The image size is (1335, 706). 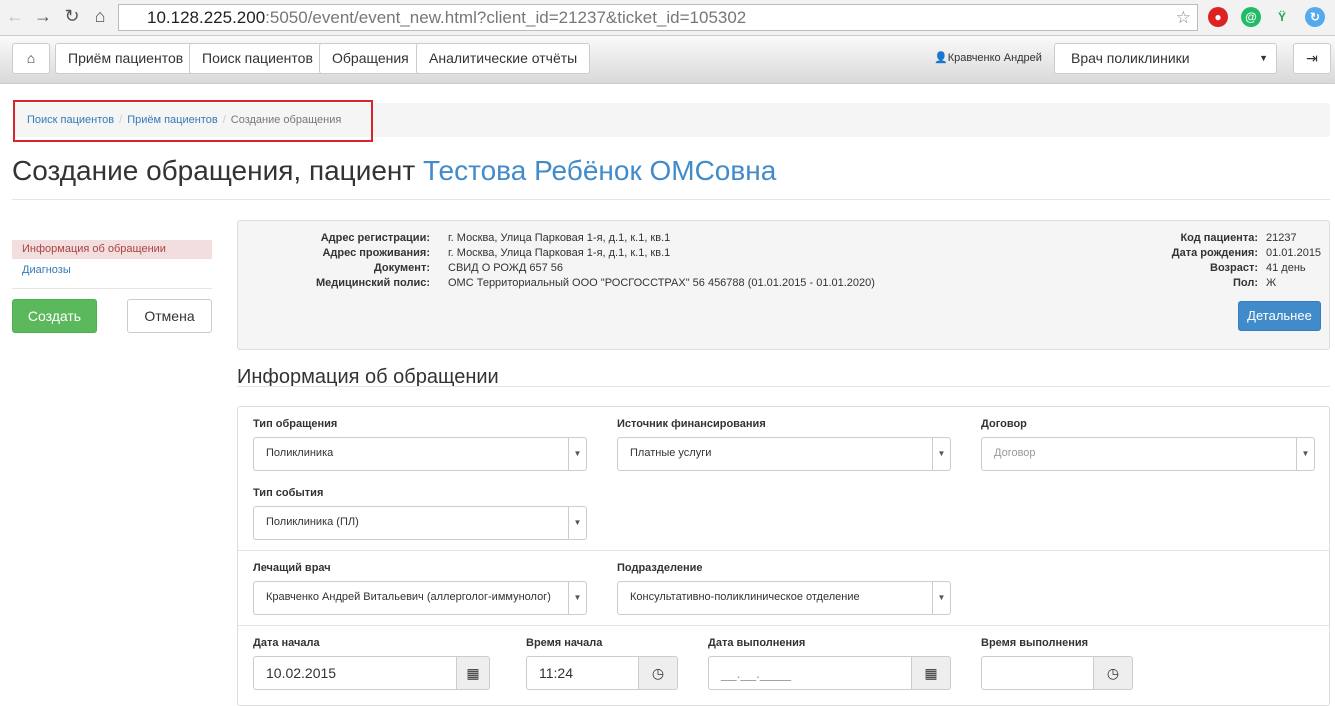 I want to click on star-icon: ☆, so click(x=1183, y=17).